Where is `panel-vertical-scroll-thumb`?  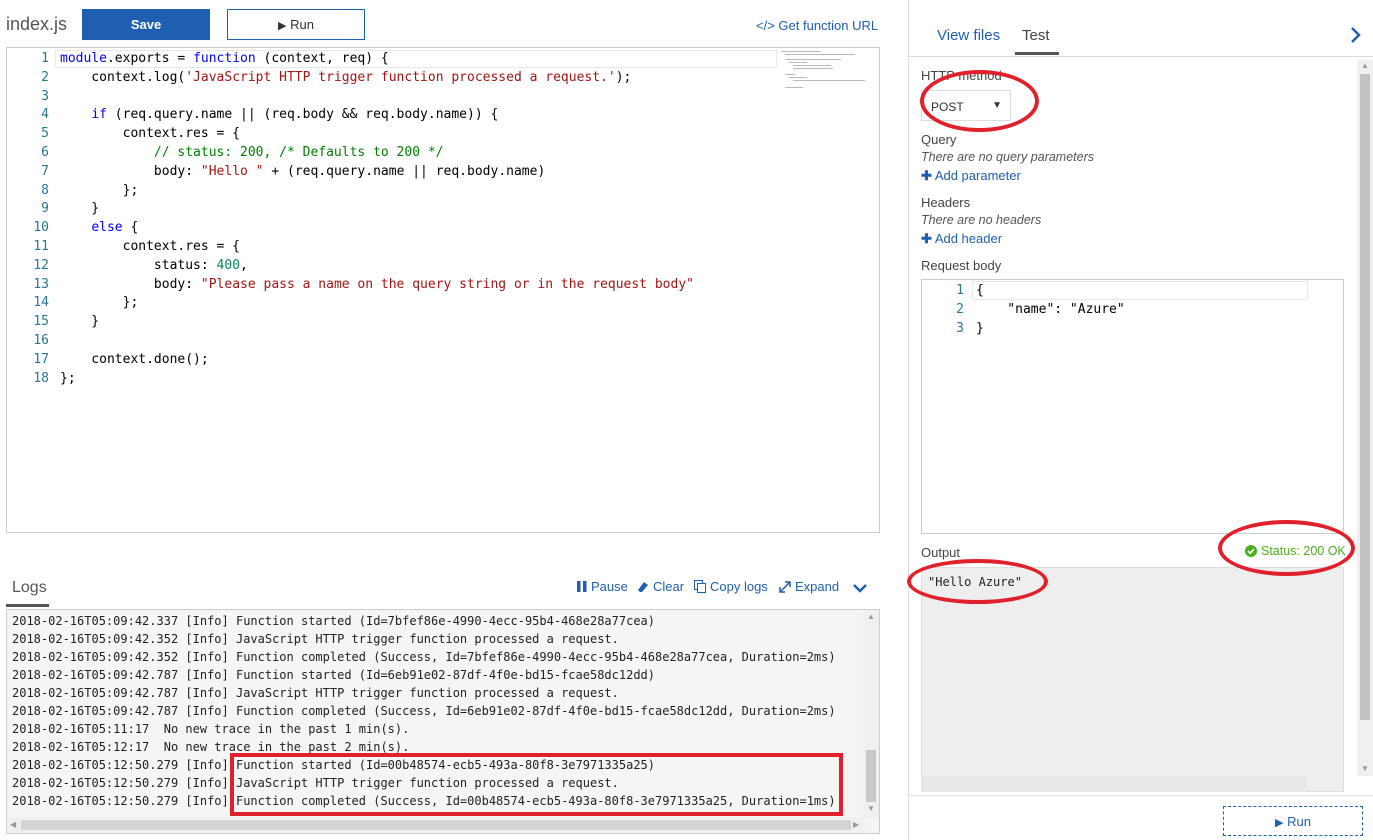 panel-vertical-scroll-thumb is located at coordinates (1365, 397).